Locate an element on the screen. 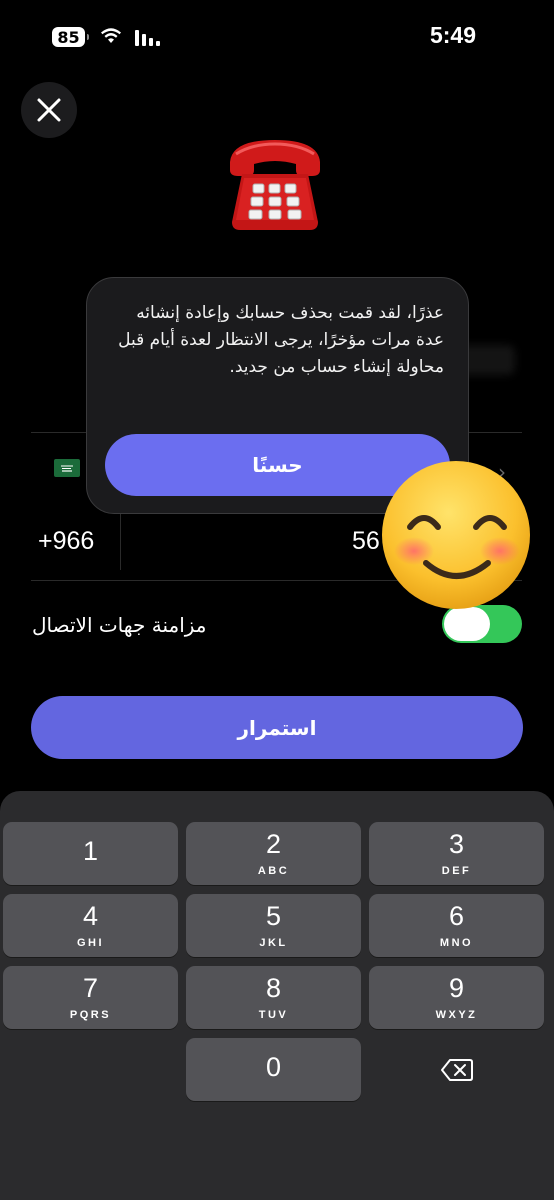 The width and height of the screenshot is (554, 1200). key-letters: JKL is located at coordinates (273, 943).